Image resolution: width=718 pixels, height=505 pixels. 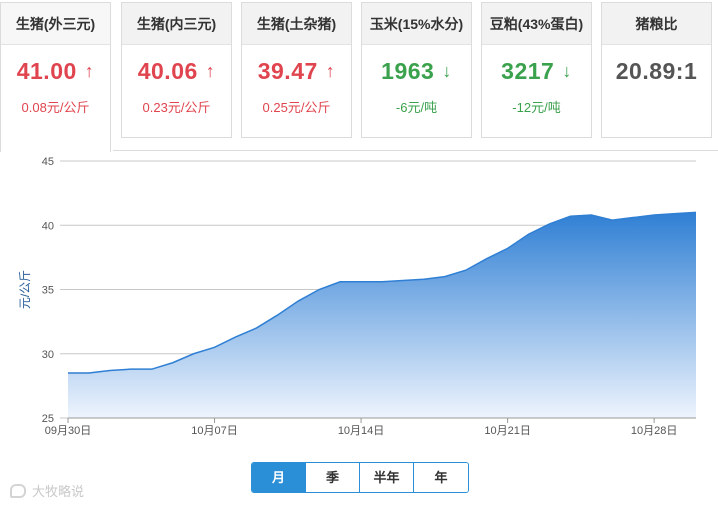 I want to click on card-pig-local: 生猪(土杂猪) 39.47 ↑ 0.25元/公斤, so click(x=296, y=70).